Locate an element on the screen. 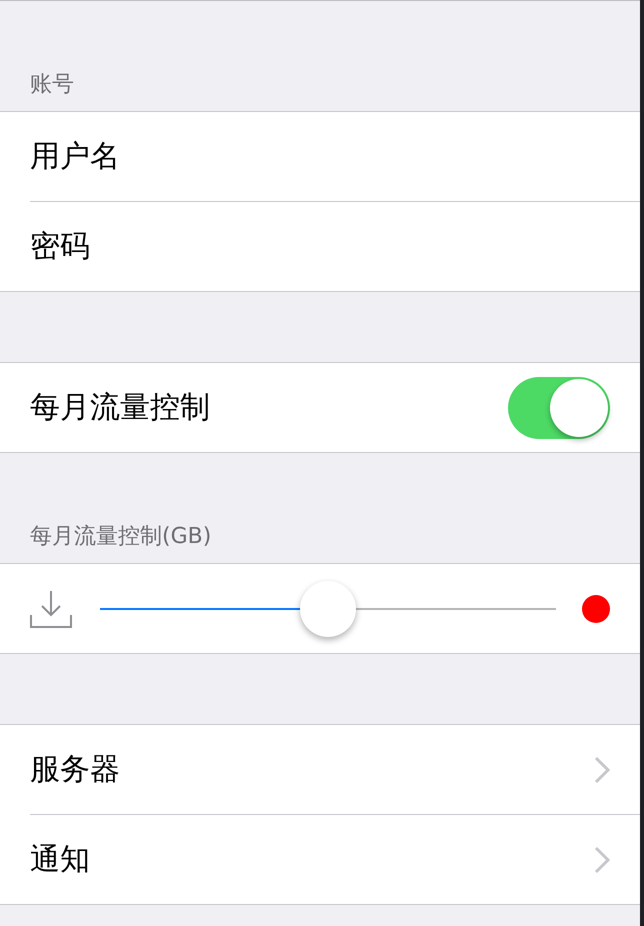 The image size is (644, 926). download-icon is located at coordinates (51, 608).